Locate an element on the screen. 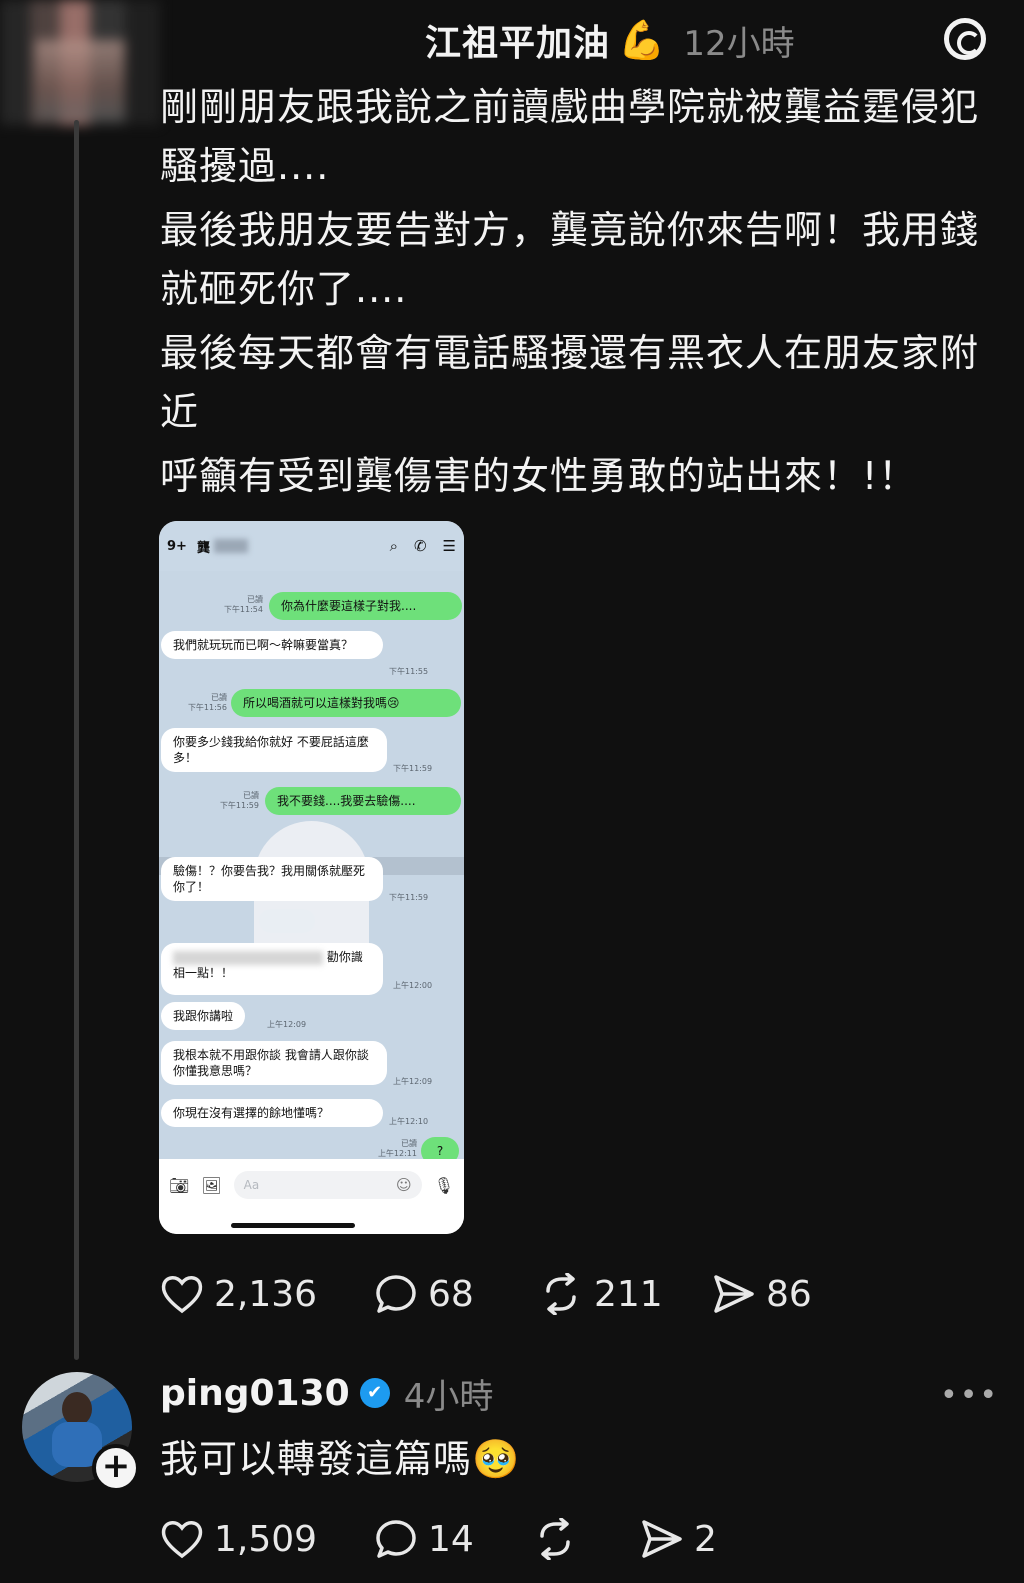 The height and width of the screenshot is (1583, 1024). message-time: 上午12:10 is located at coordinates (409, 1121).